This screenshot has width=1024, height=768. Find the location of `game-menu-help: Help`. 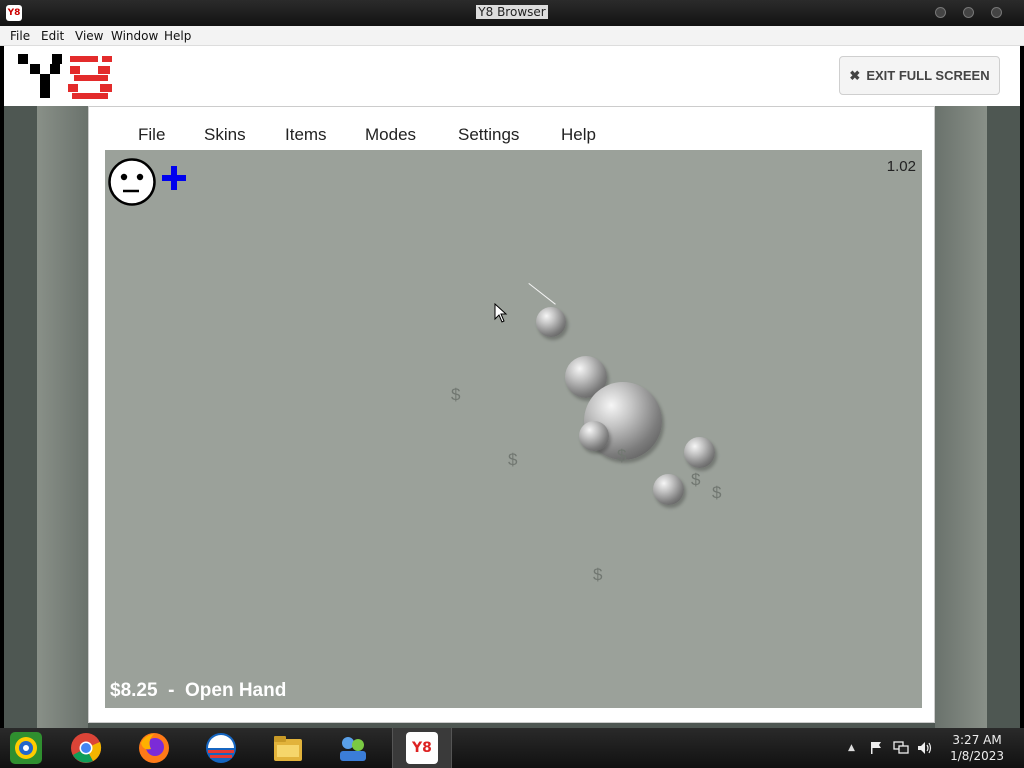

game-menu-help: Help is located at coordinates (578, 135).